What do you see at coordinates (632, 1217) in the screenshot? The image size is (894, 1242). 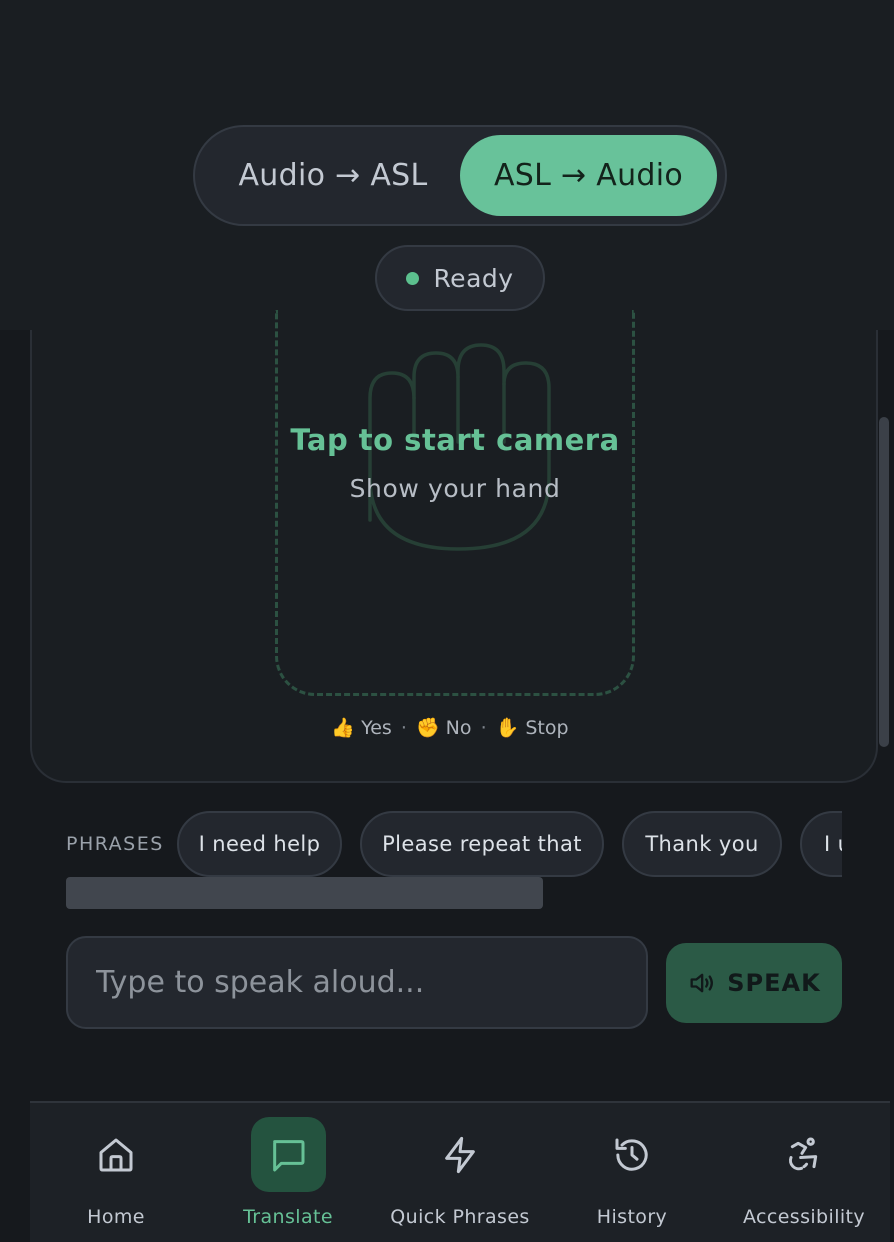 I see `nav-label-history: History` at bounding box center [632, 1217].